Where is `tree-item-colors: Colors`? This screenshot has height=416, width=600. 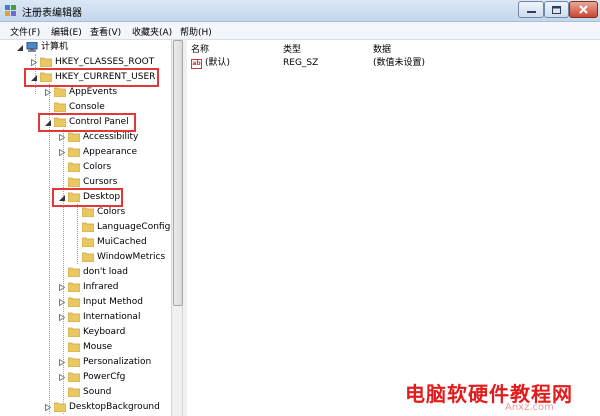
tree-item-colors: Colors is located at coordinates (85, 167).